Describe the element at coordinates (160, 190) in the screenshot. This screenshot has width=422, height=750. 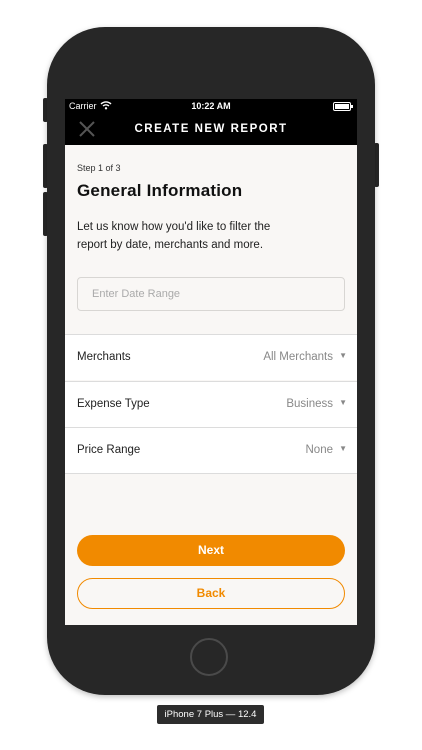
I see `section-heading: General Information` at that location.